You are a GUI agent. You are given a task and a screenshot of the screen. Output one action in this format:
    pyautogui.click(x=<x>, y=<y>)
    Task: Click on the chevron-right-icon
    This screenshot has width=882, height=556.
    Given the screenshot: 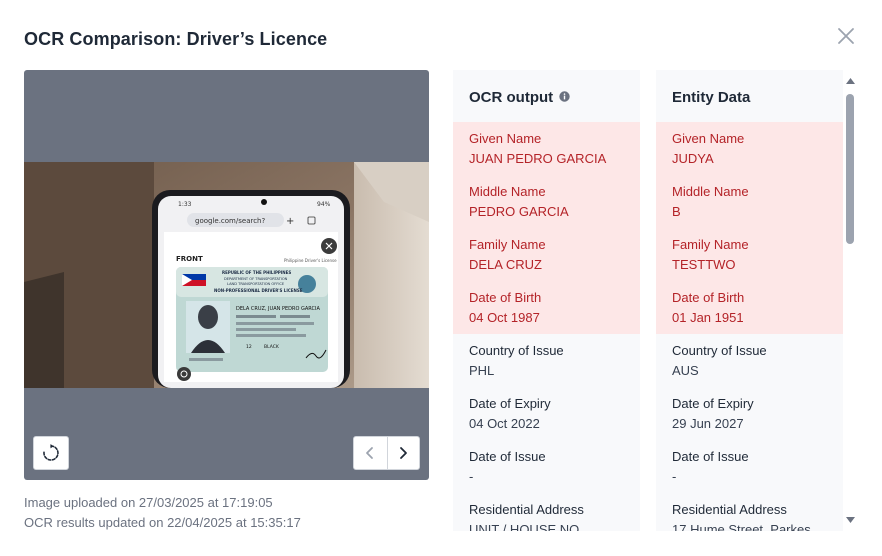 What is the action you would take?
    pyautogui.click(x=404, y=453)
    